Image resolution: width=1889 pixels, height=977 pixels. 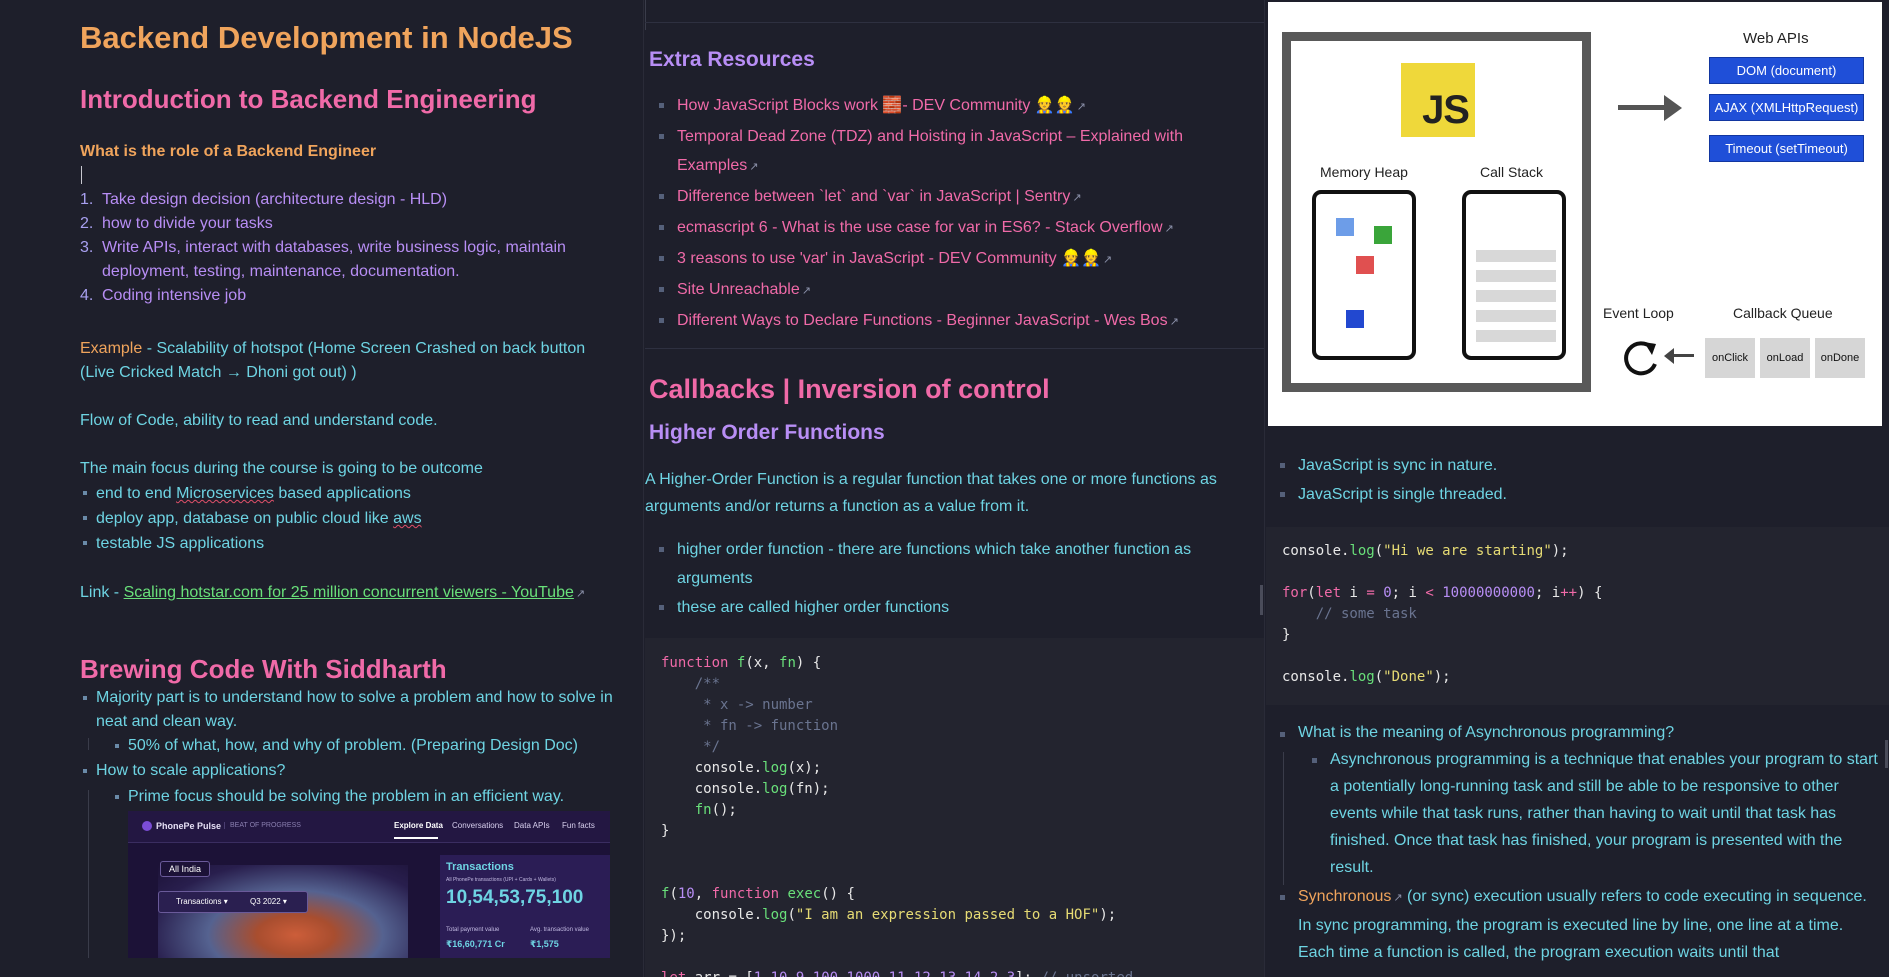 I want to click on extra-resources-heading: Extra Resources, so click(x=732, y=59).